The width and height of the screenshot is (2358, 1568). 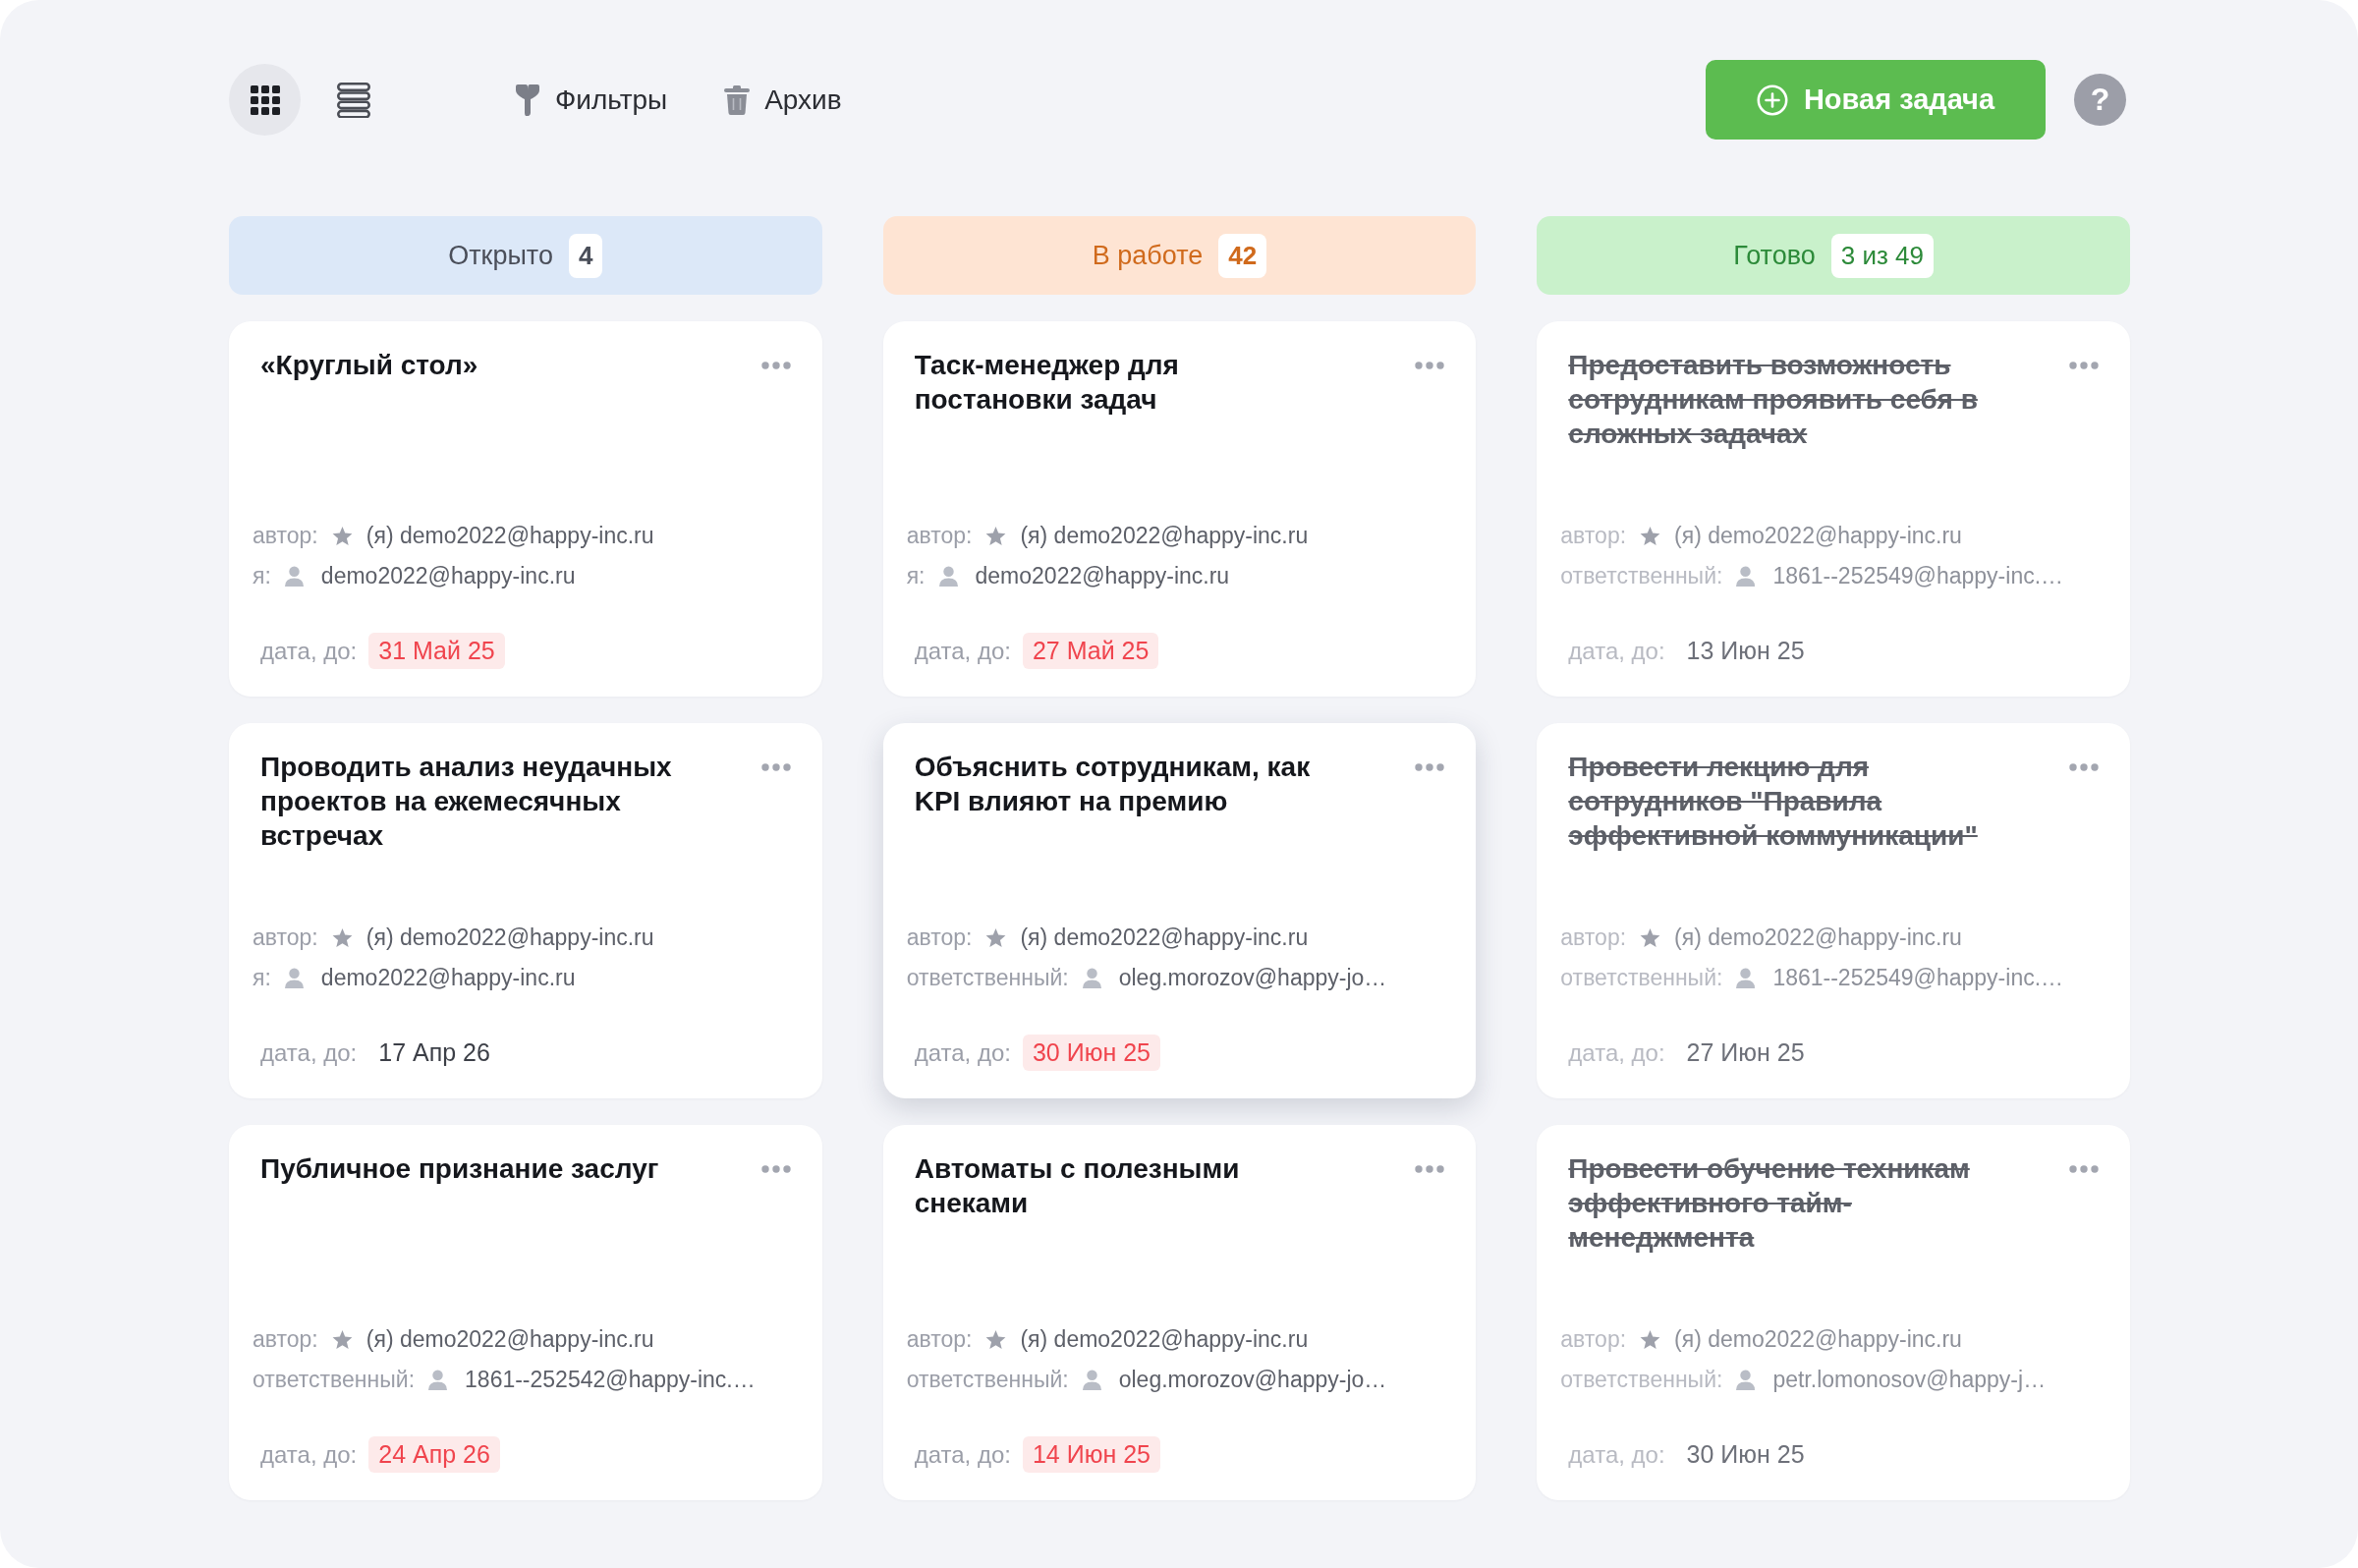 I want to click on grid-icon, so click(x=265, y=99).